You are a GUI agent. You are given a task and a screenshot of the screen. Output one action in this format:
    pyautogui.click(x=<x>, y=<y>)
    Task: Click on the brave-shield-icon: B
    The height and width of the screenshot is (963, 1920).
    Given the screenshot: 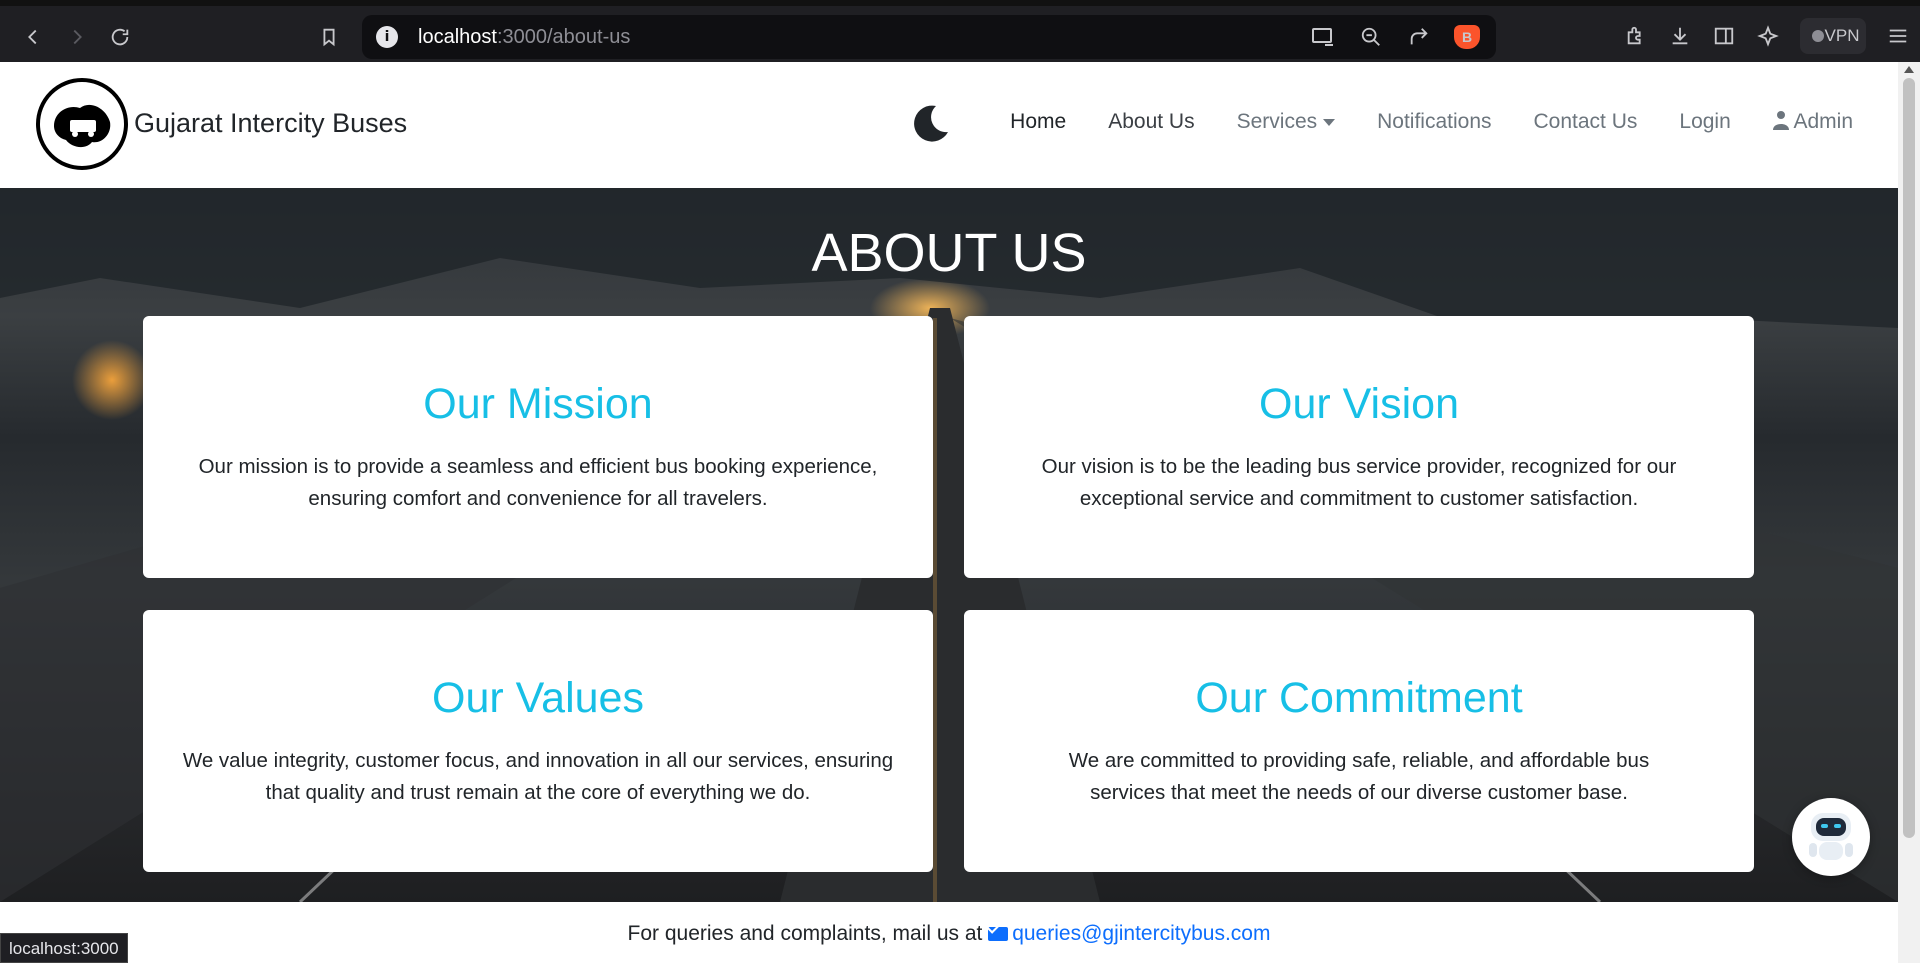 What is the action you would take?
    pyautogui.click(x=1467, y=37)
    